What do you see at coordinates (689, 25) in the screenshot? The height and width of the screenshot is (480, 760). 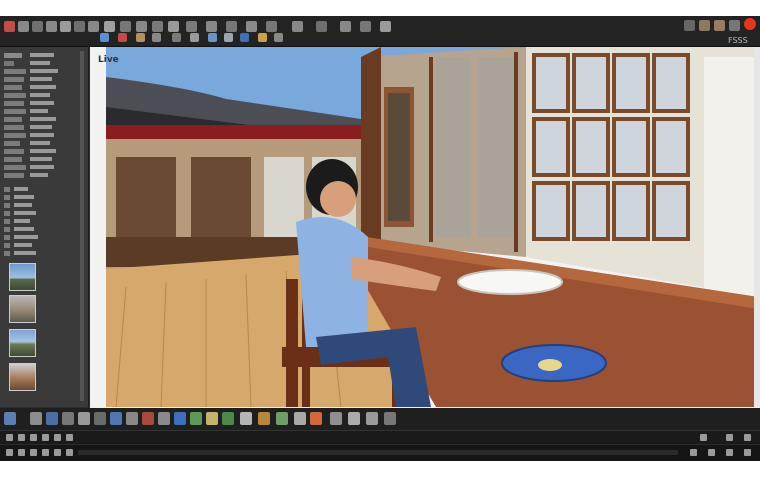 I see `minimize-icon` at bounding box center [689, 25].